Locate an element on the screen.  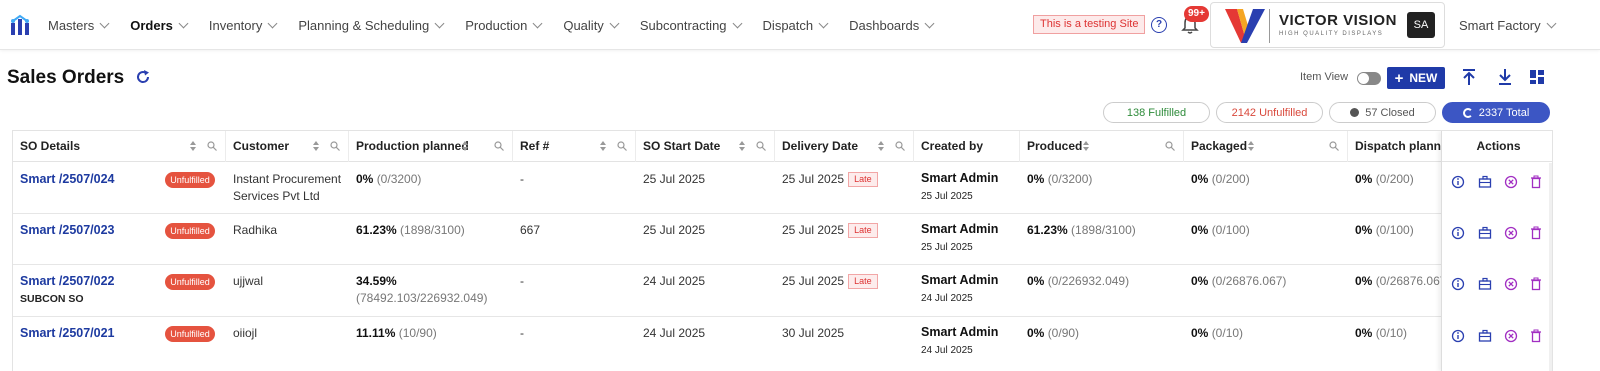
so-number-link: Smart /2507/022 is located at coordinates (67, 281).